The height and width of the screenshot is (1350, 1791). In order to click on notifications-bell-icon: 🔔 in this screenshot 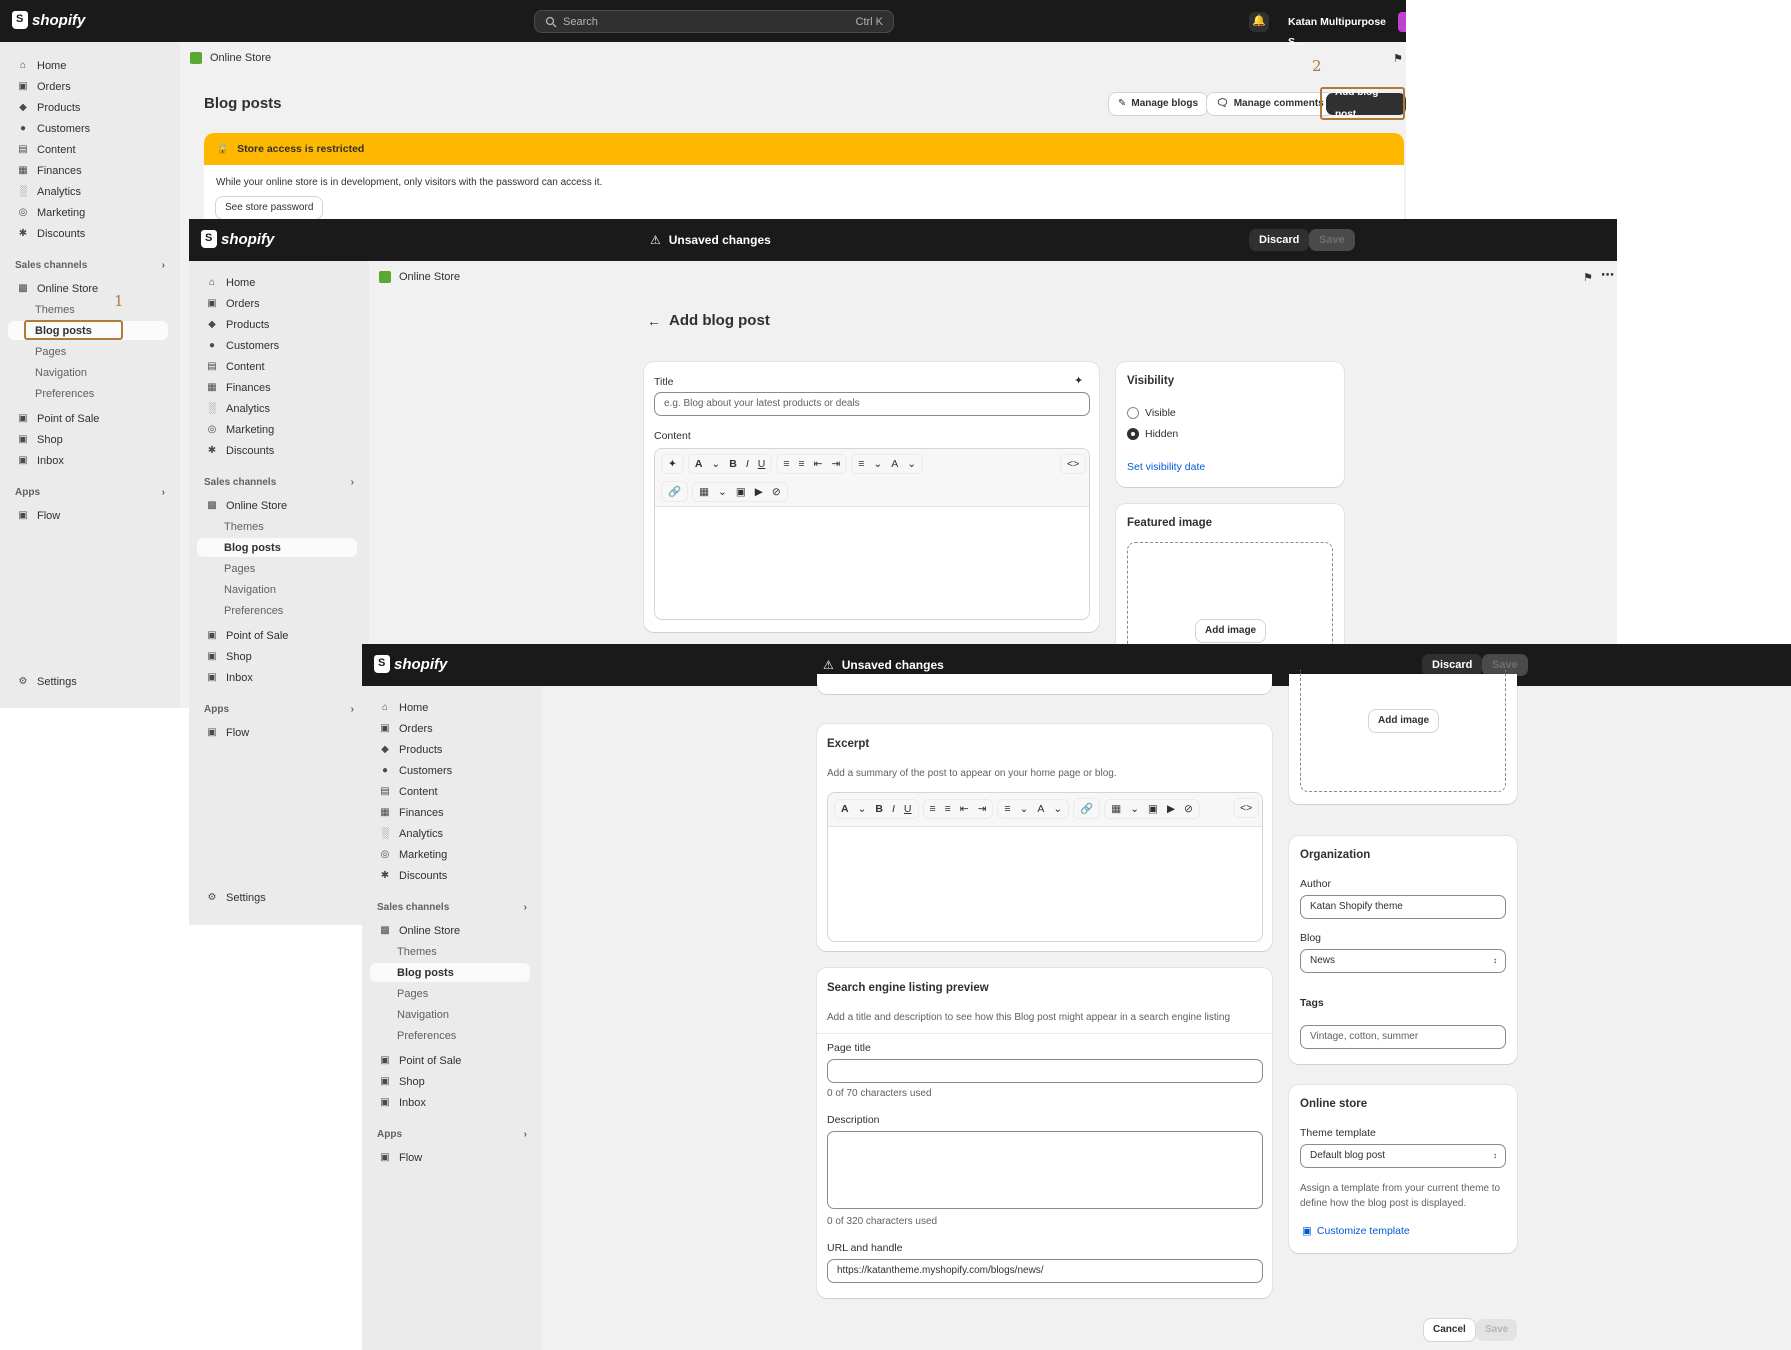, I will do `click(1259, 22)`.